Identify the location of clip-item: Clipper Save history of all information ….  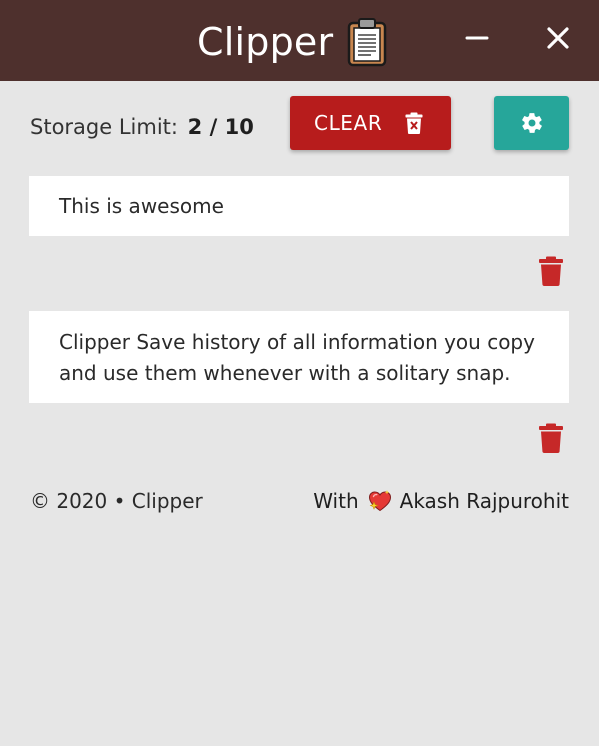
(299, 357).